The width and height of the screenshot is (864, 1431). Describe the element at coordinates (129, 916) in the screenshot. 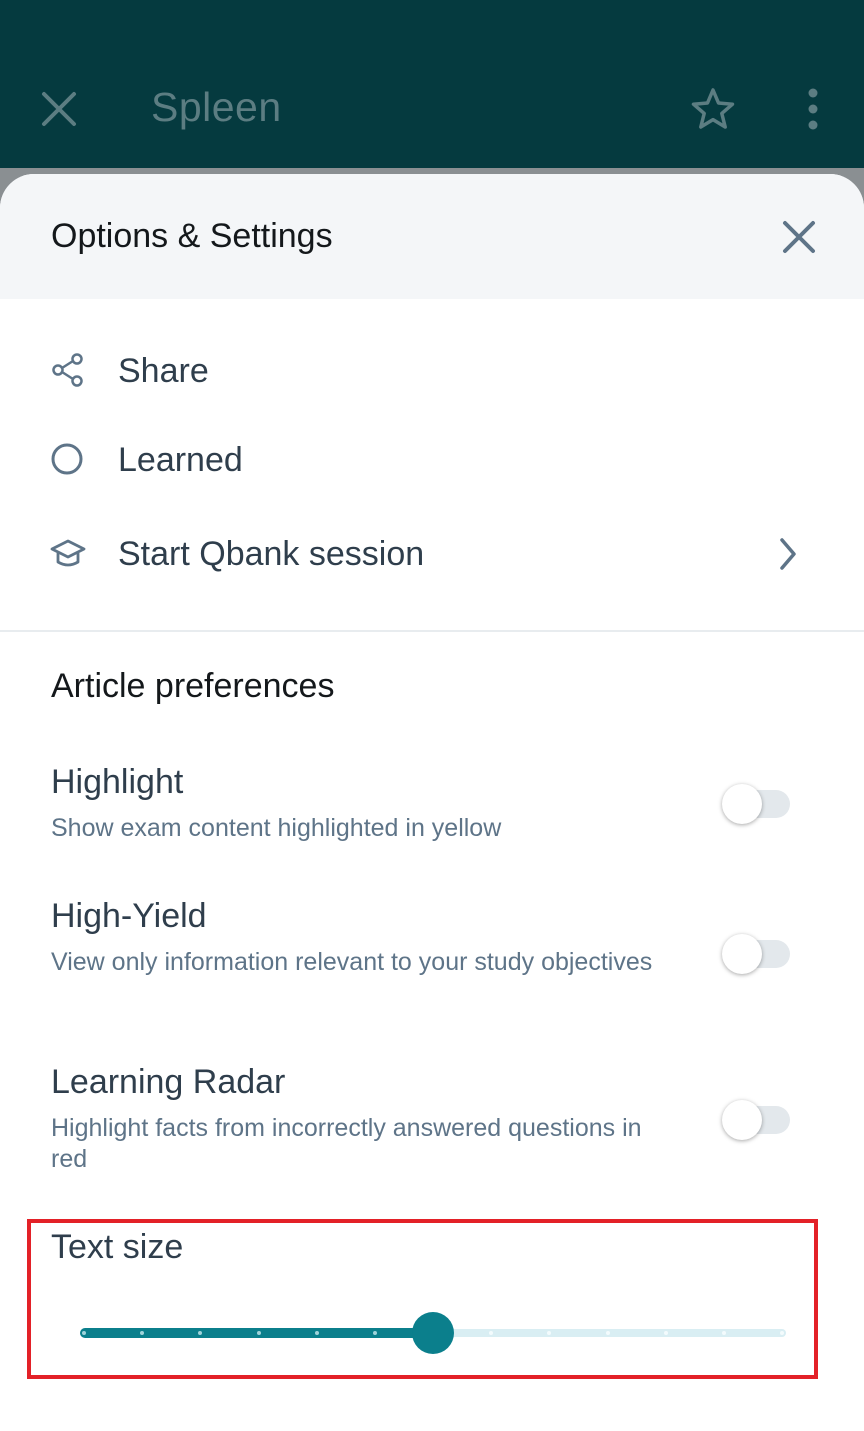

I see `high-yield-title: High-Yield` at that location.